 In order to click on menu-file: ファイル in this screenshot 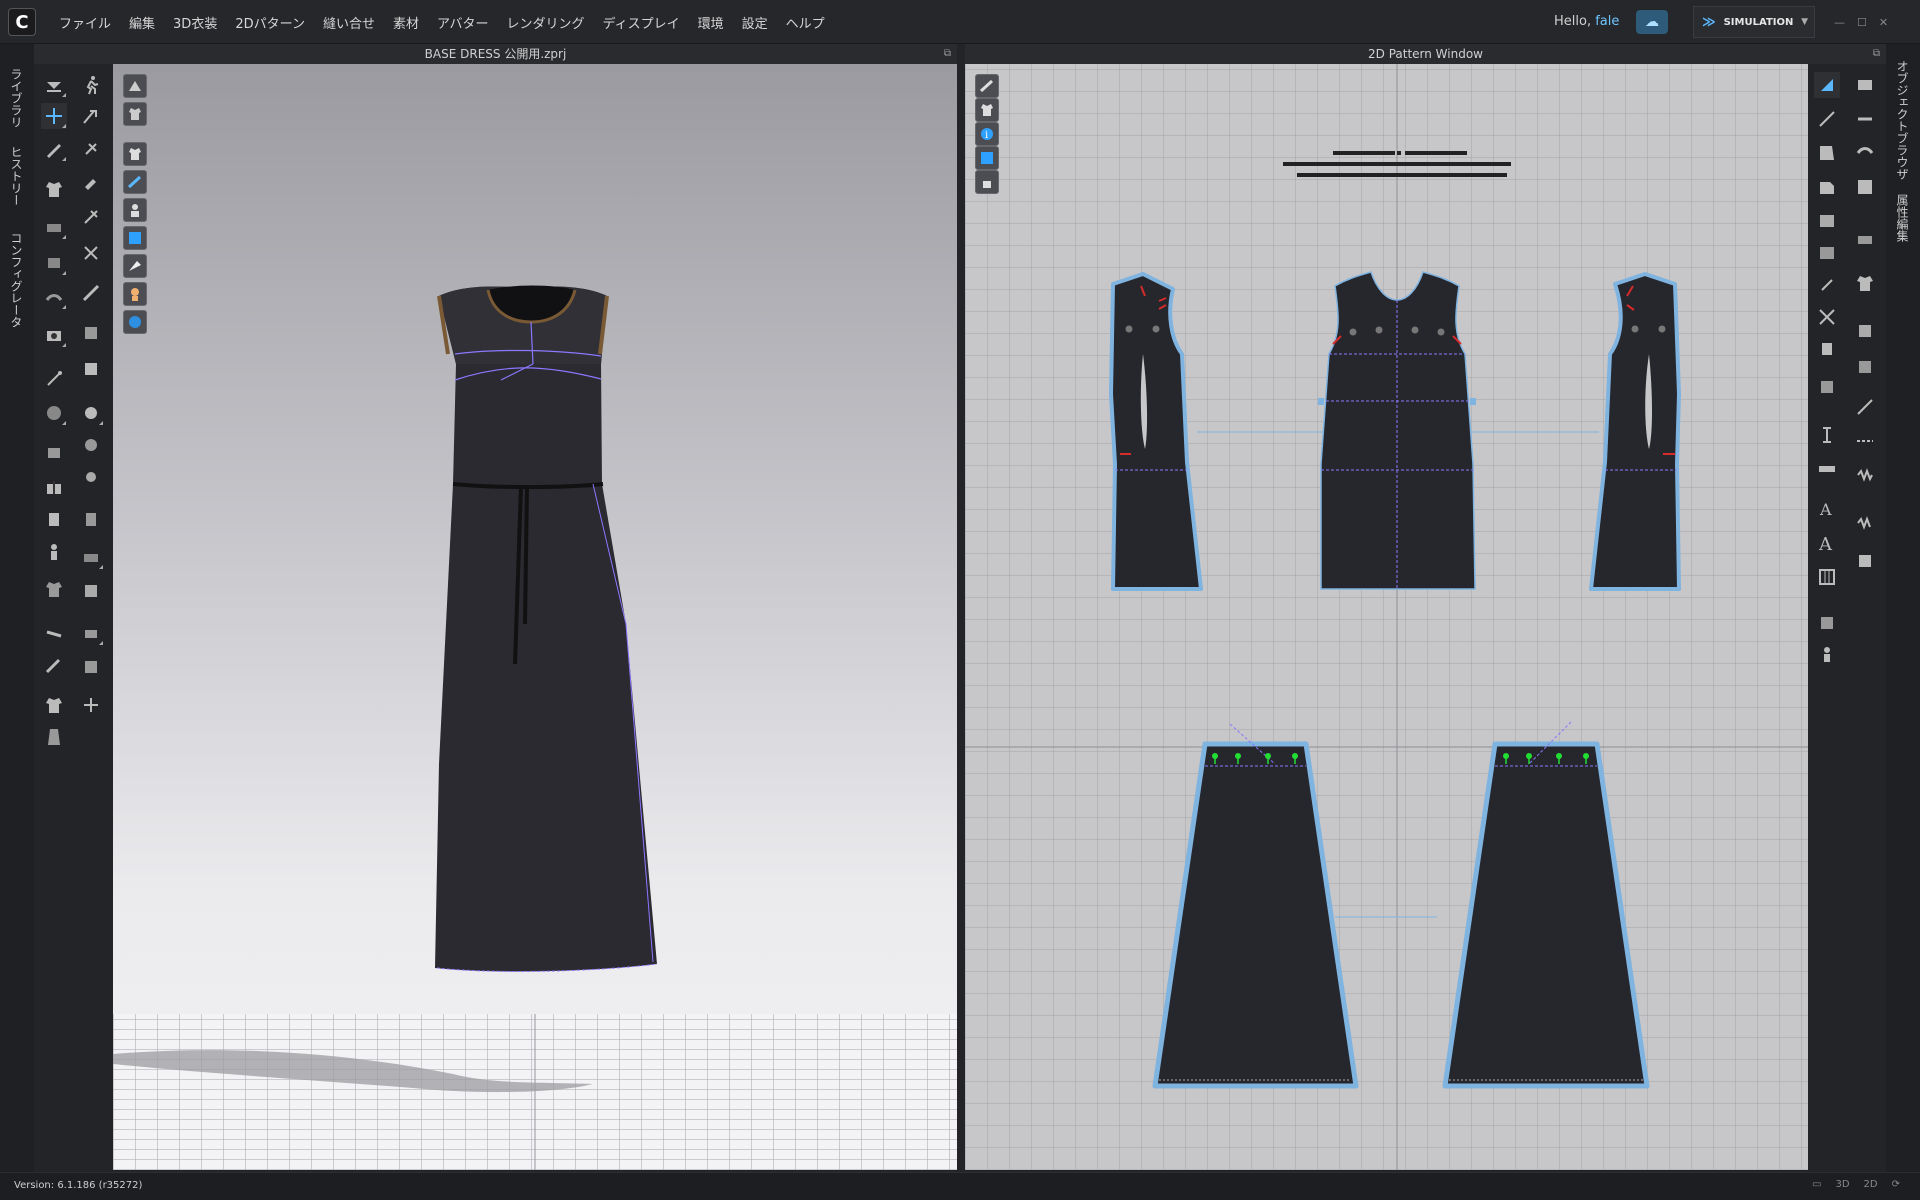, I will do `click(85, 22)`.